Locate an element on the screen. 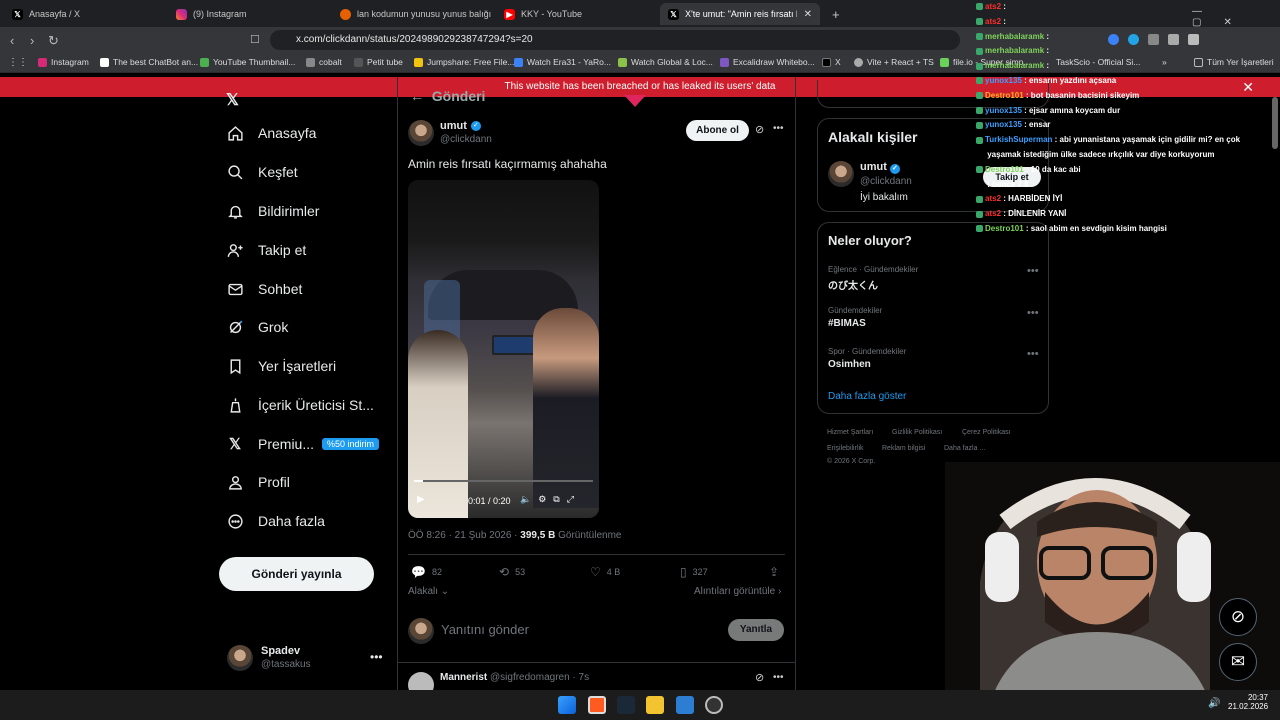 The image size is (1280, 720). browser-tab: 𝕏 Anasayfa / X is located at coordinates (84, 14).